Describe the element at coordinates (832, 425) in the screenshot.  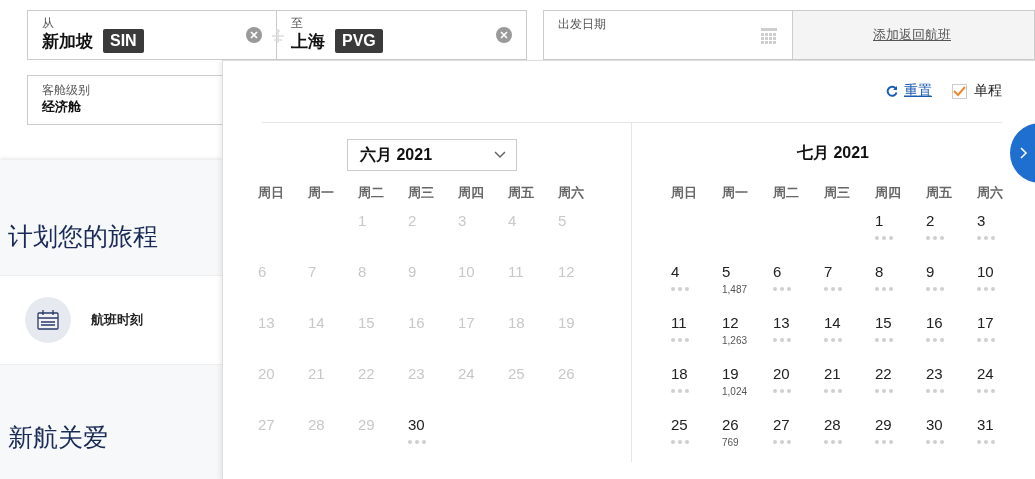
I see `calendar-day: 28` at that location.